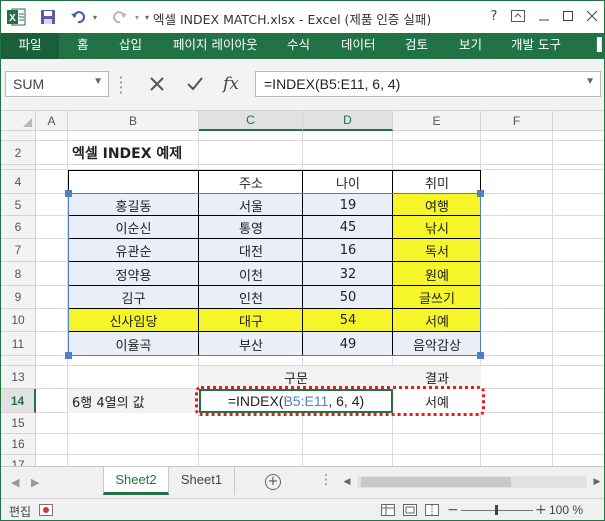 This screenshot has height=521, width=605. I want to click on table-header-cell, so click(133, 182).